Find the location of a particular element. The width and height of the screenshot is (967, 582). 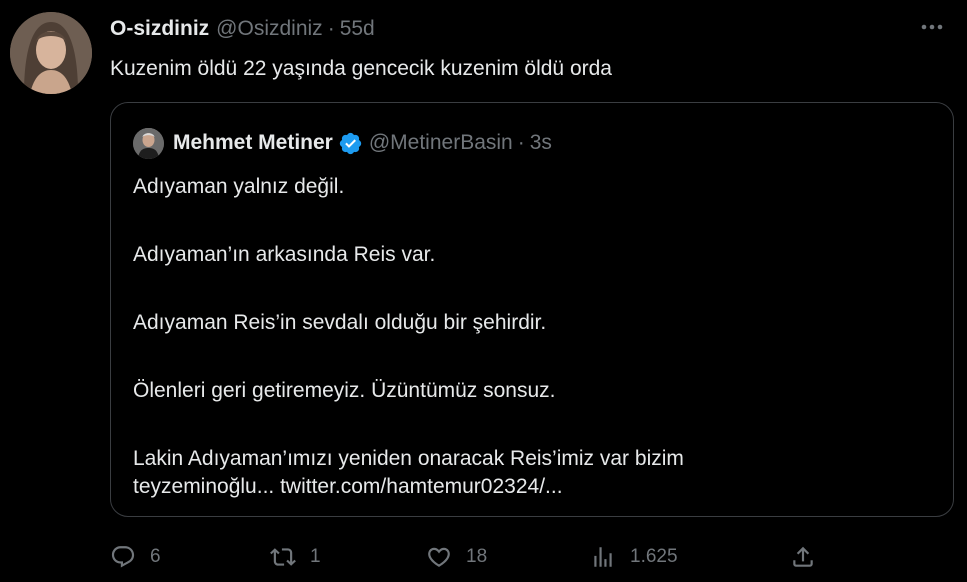

retweet-count: 1 is located at coordinates (315, 556).